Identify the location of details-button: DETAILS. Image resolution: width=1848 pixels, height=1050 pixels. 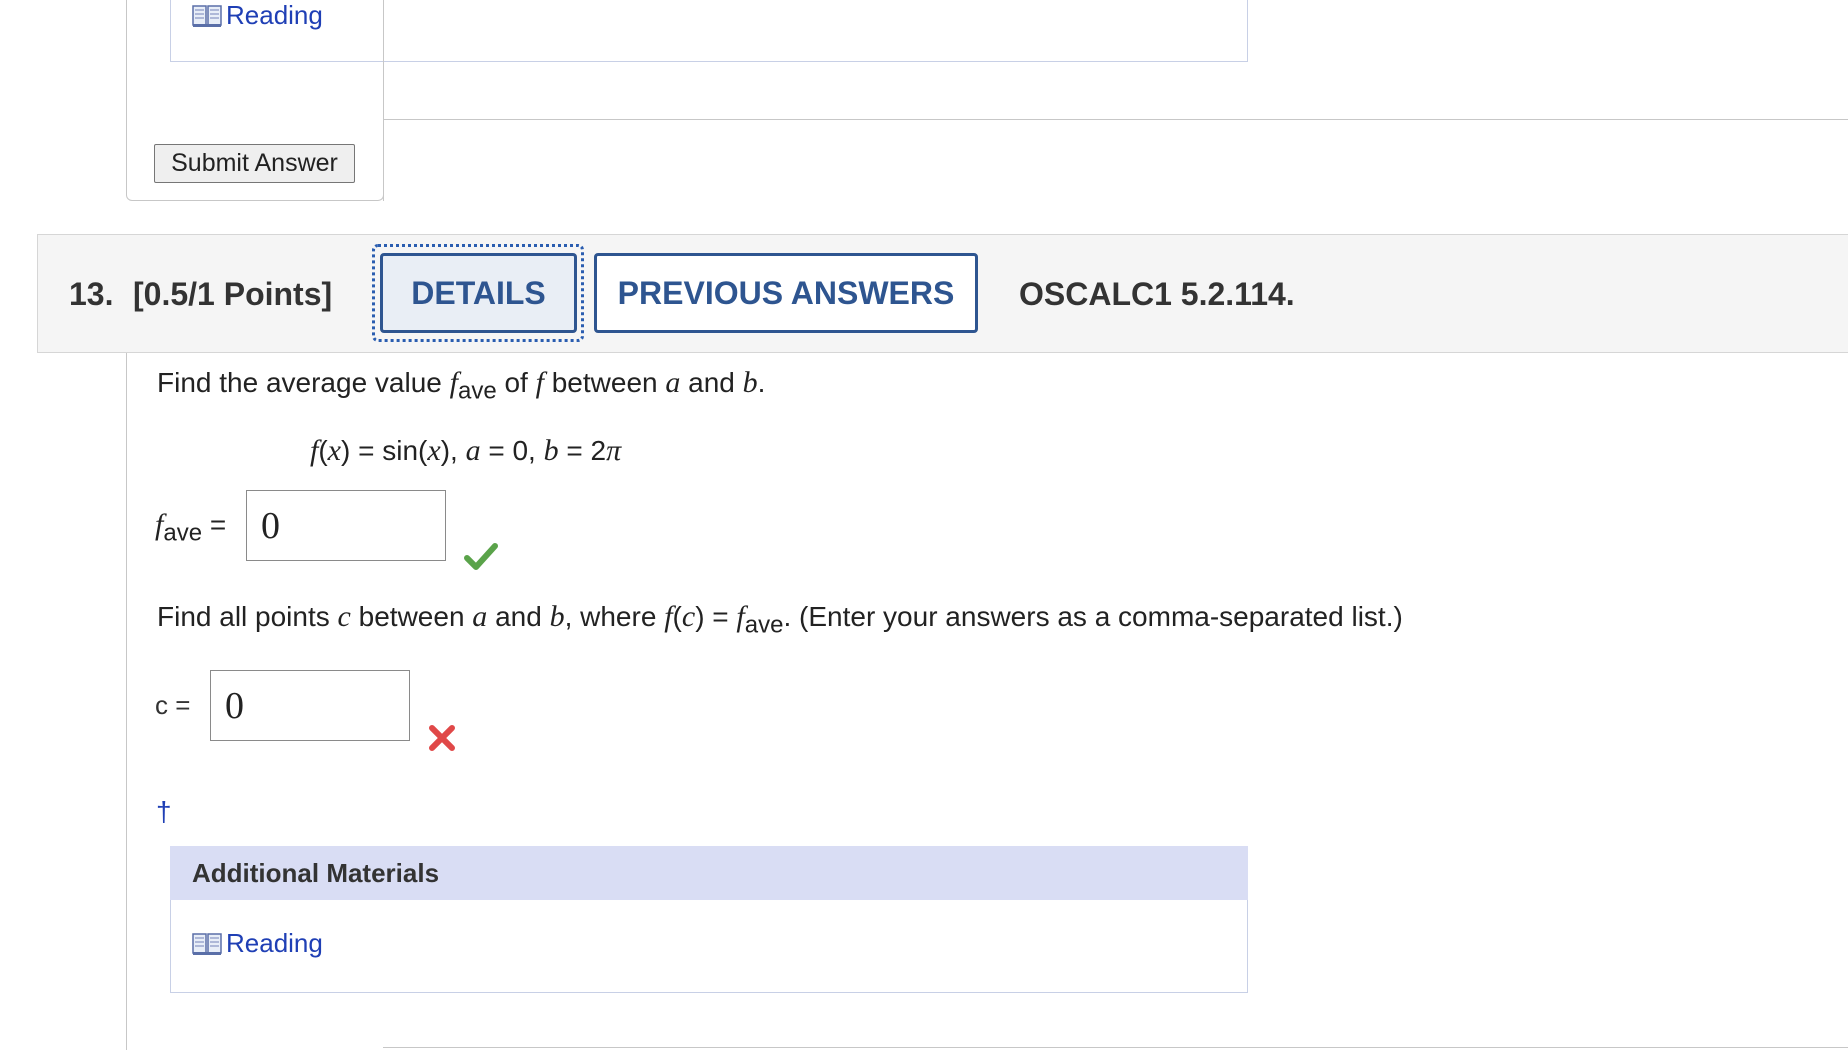
(478, 293).